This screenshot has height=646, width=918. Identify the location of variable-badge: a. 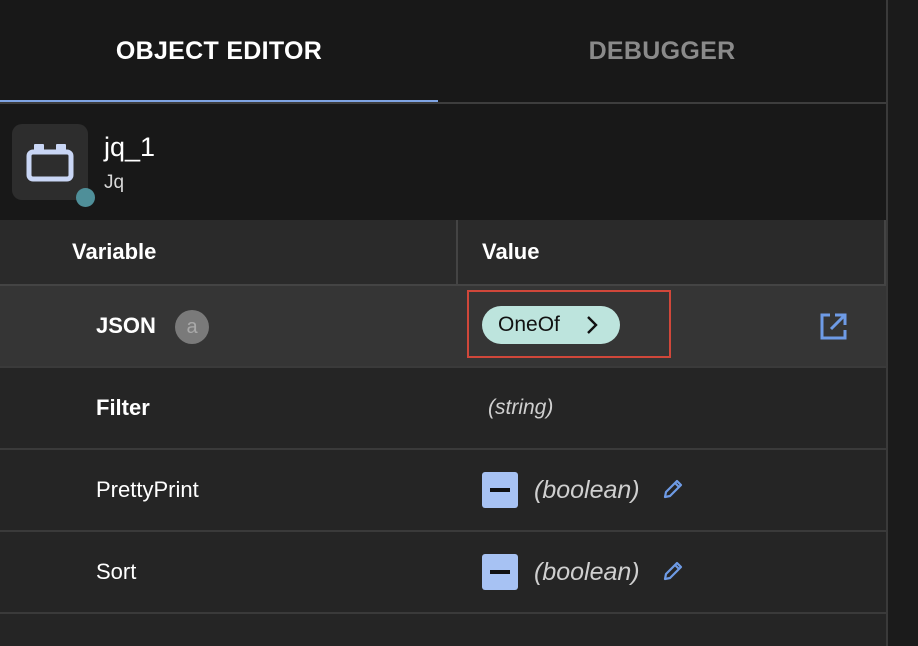
(192, 327).